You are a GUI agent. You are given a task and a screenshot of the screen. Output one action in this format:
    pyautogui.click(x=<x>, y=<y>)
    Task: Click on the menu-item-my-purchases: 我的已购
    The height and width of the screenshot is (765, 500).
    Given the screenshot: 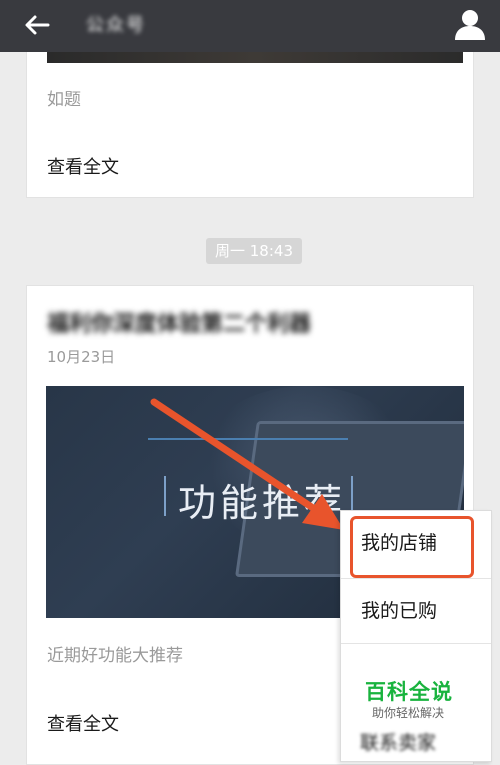 What is the action you would take?
    pyautogui.click(x=416, y=610)
    